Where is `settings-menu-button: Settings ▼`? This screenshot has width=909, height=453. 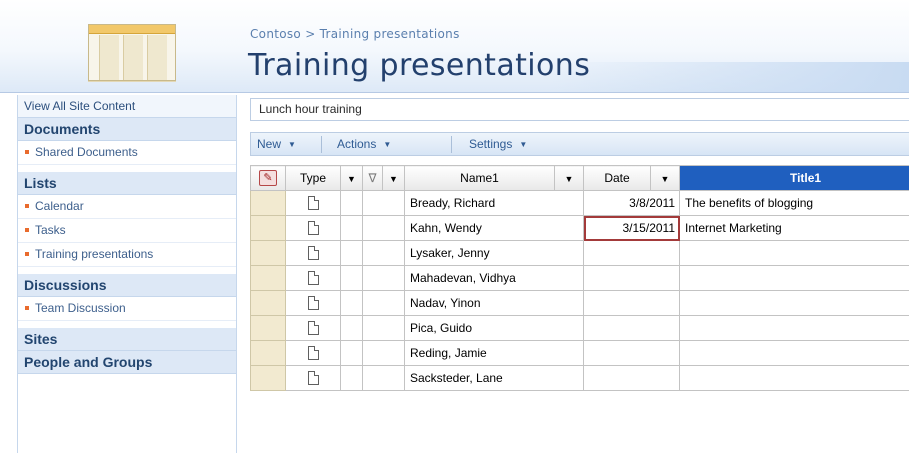 settings-menu-button: Settings ▼ is located at coordinates (498, 144).